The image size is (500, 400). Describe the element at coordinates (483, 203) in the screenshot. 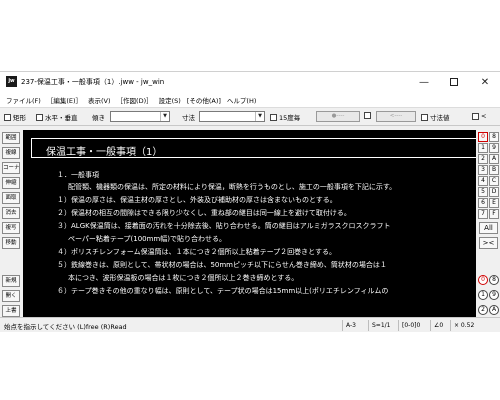

I see `layer-button-6: 6` at that location.